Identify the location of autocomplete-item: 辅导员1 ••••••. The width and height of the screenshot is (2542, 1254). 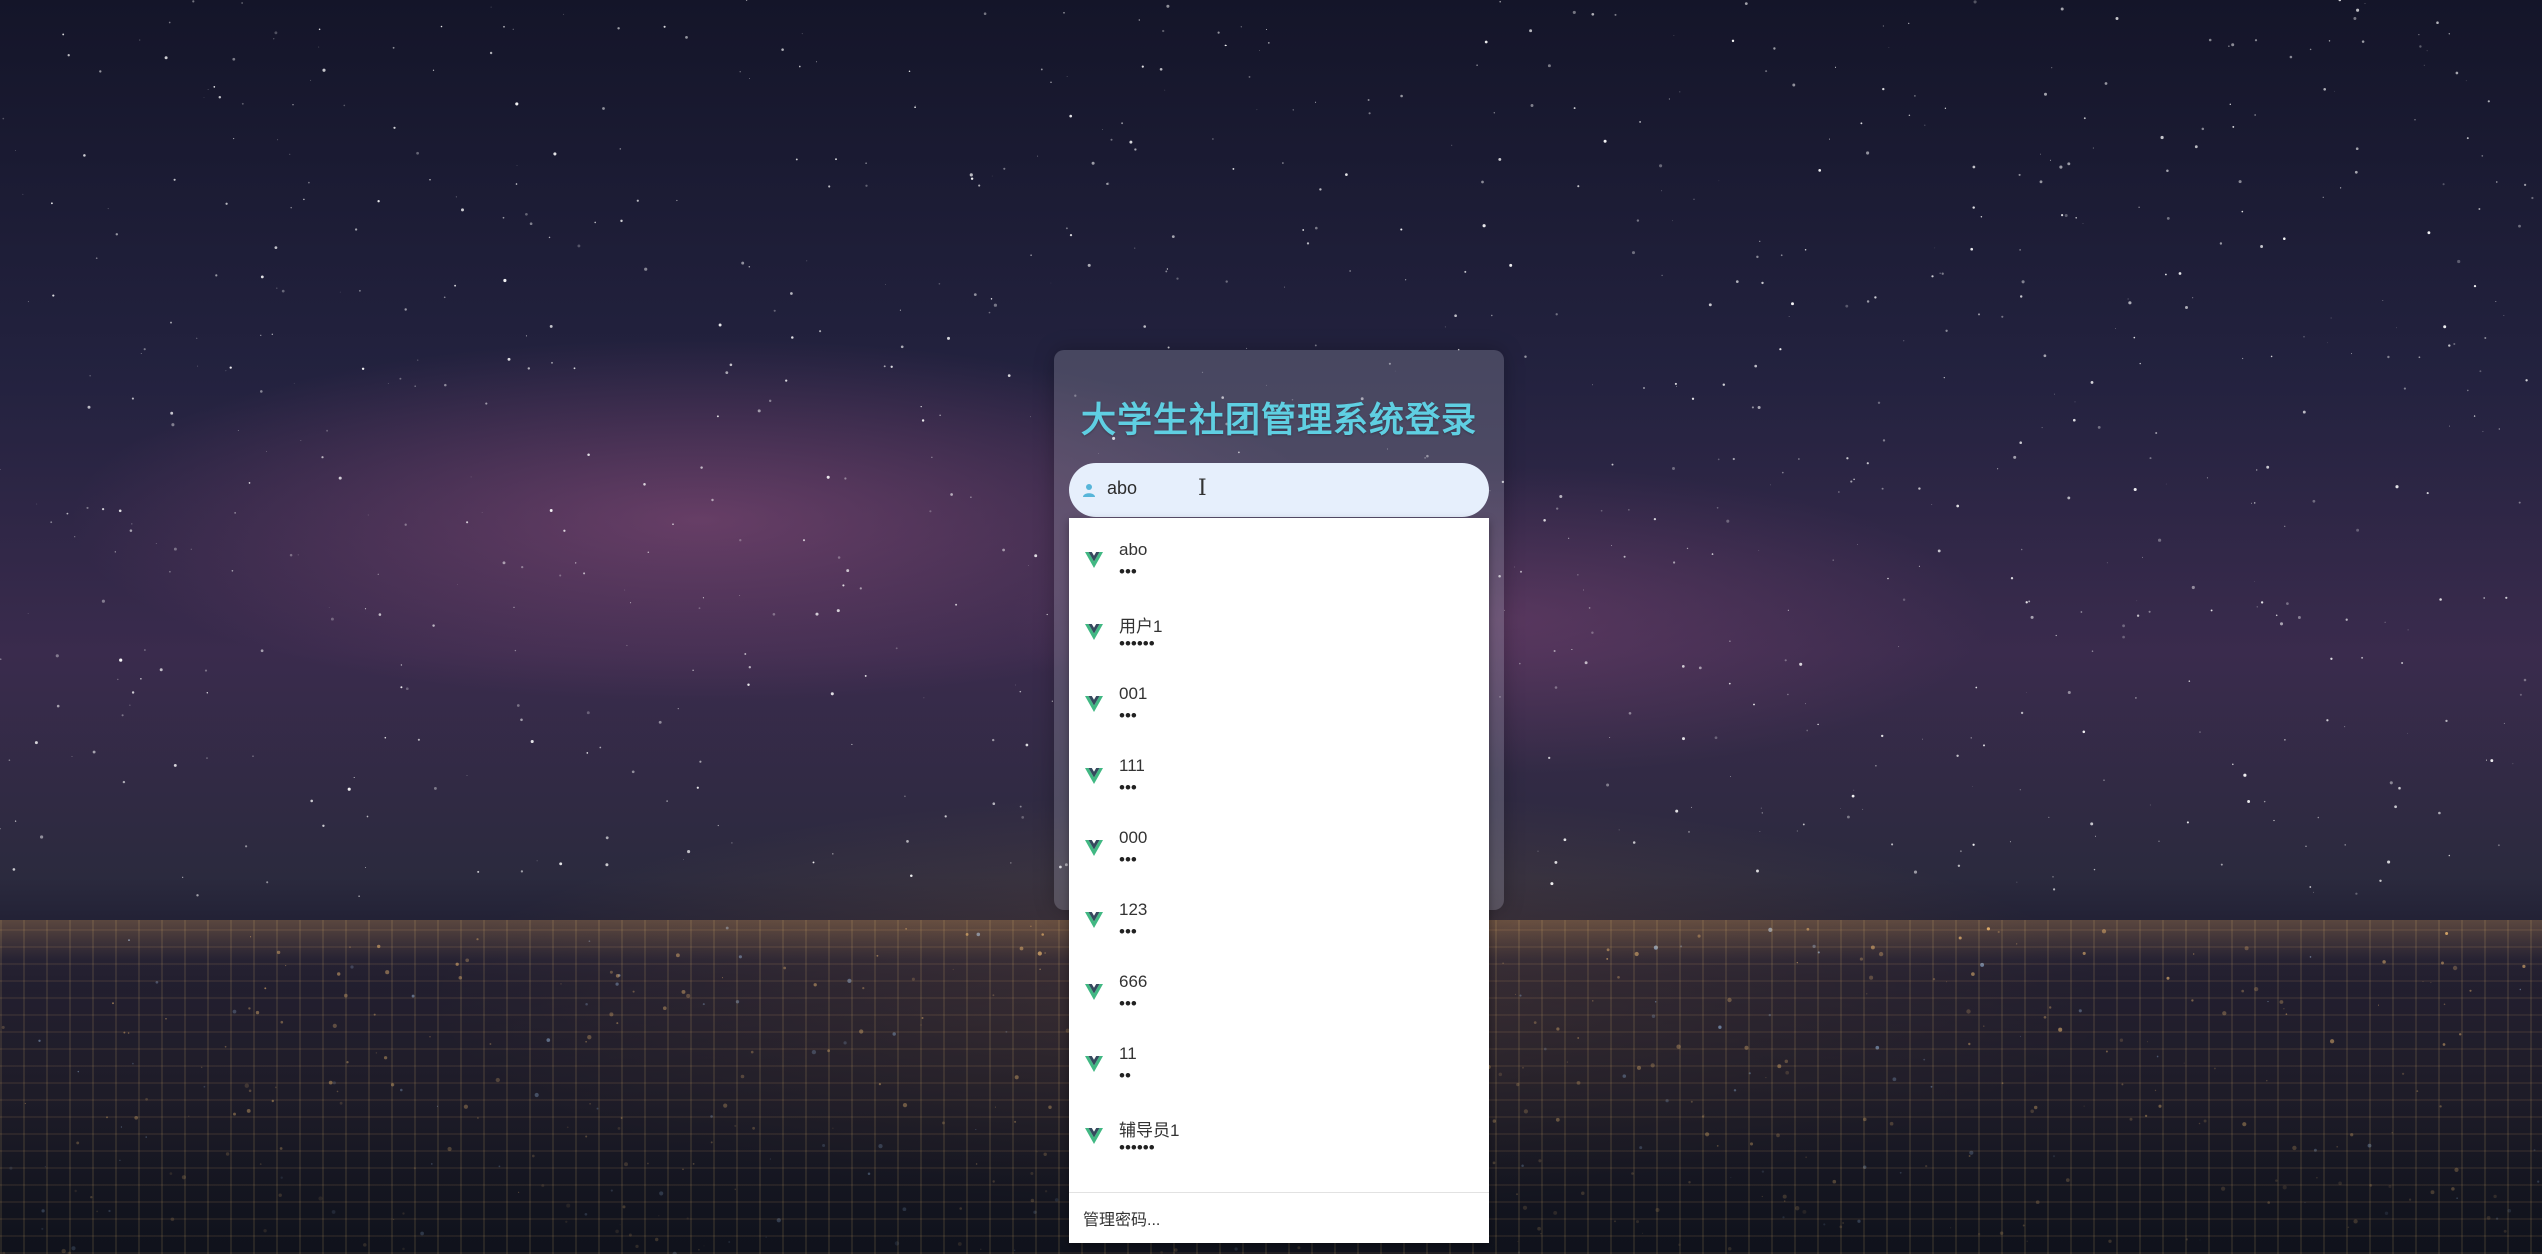
(1279, 1130).